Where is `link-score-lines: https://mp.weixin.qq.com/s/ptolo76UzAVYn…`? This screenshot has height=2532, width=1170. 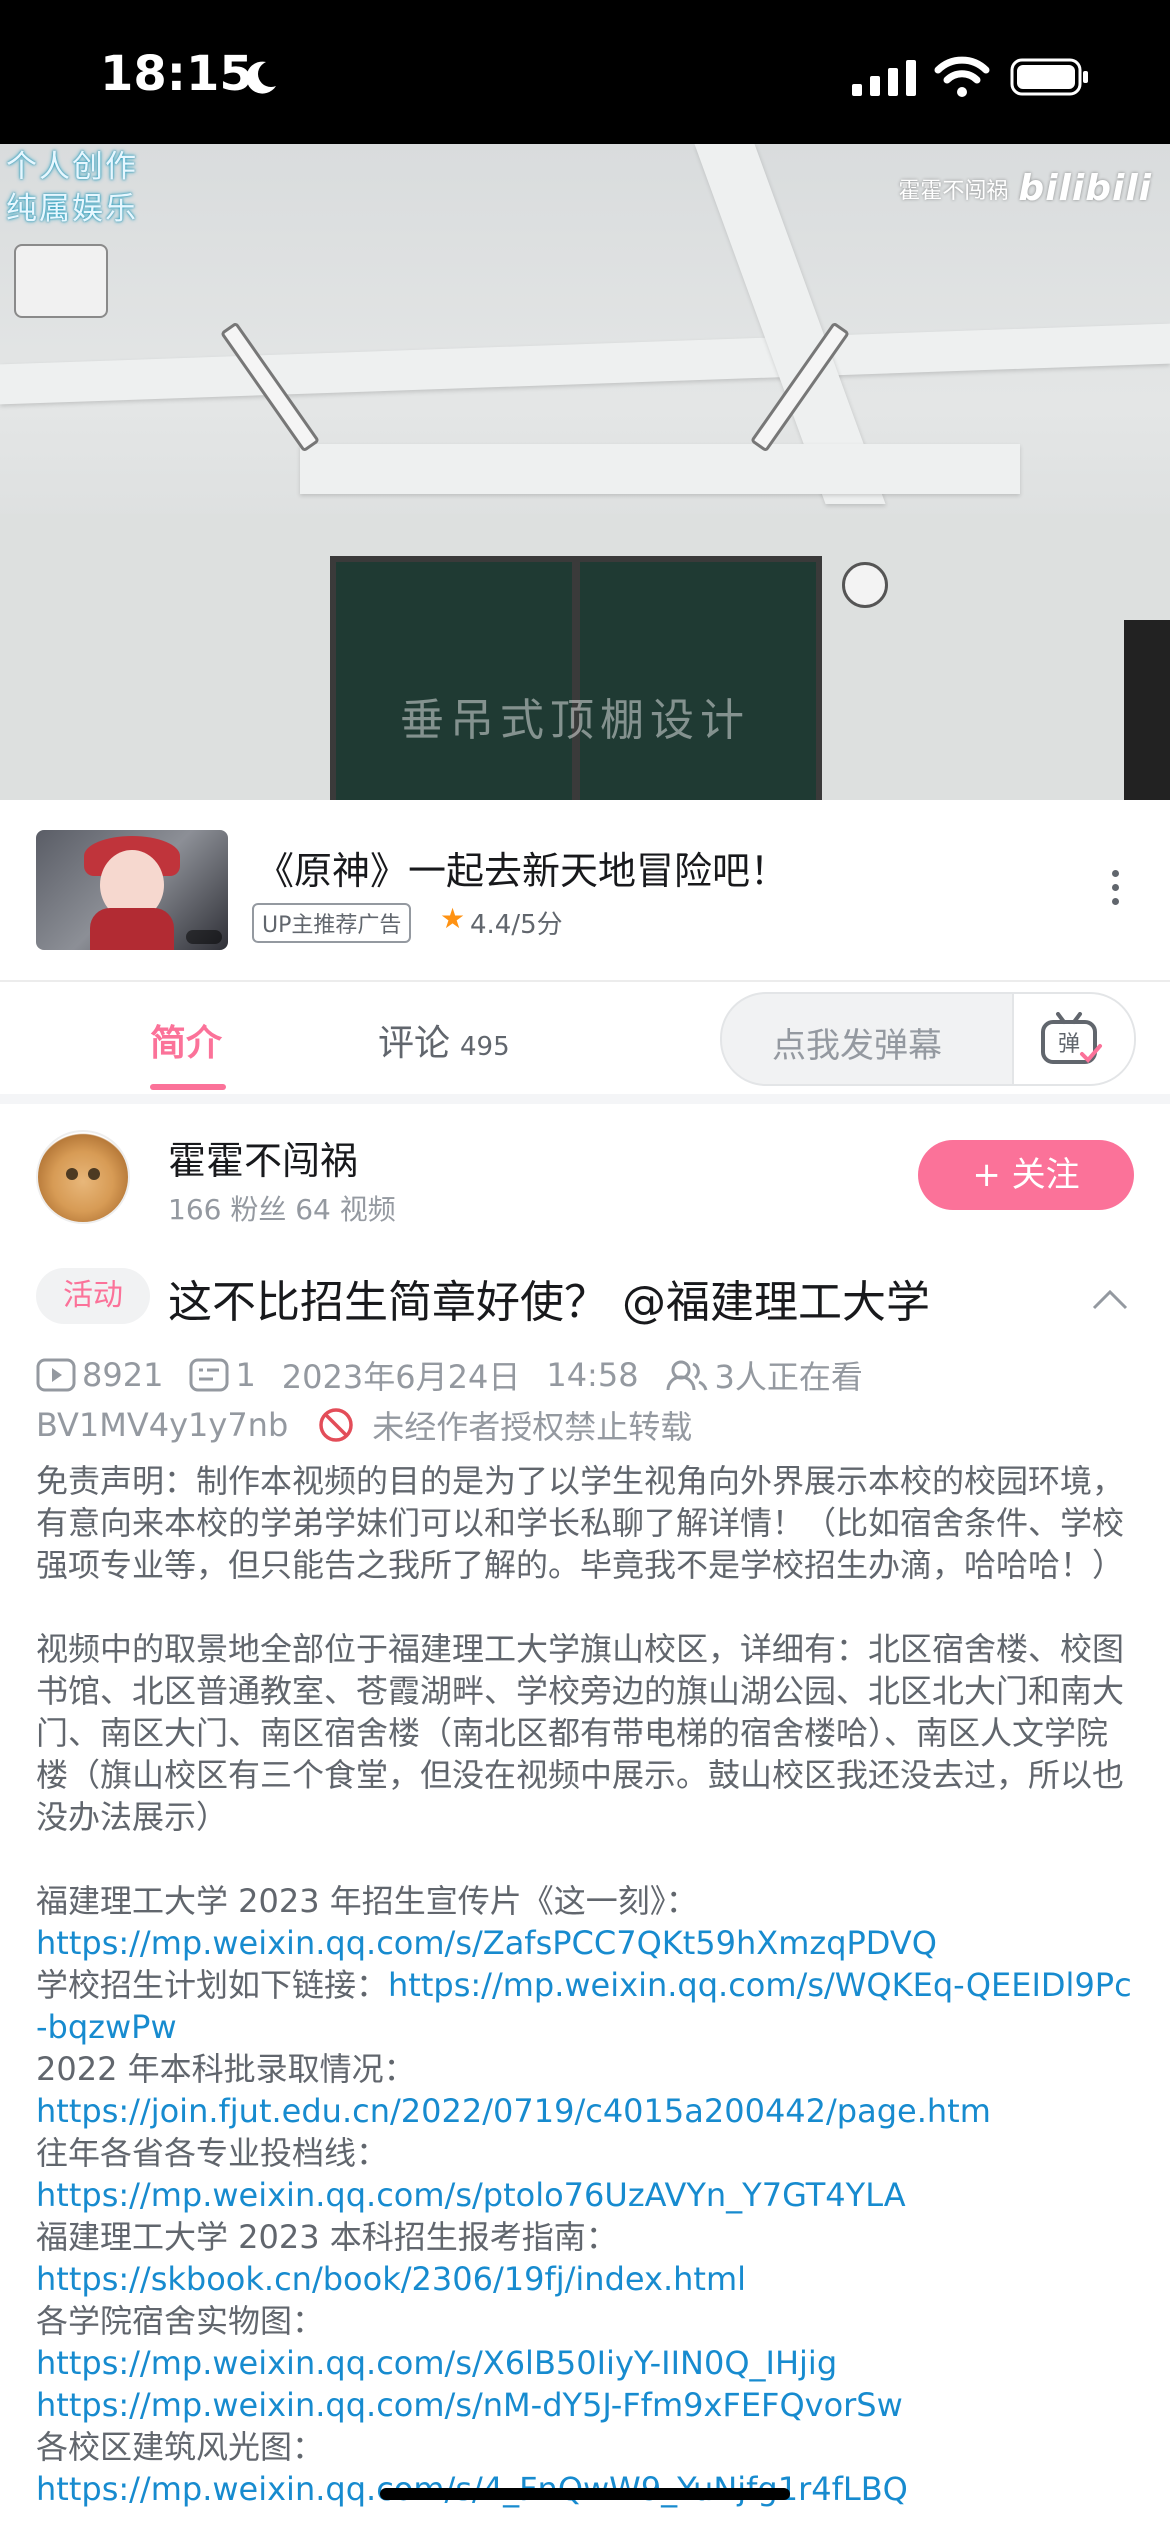 link-score-lines: https://mp.weixin.qq.com/s/ptolo76UzAVYn… is located at coordinates (586, 2195).